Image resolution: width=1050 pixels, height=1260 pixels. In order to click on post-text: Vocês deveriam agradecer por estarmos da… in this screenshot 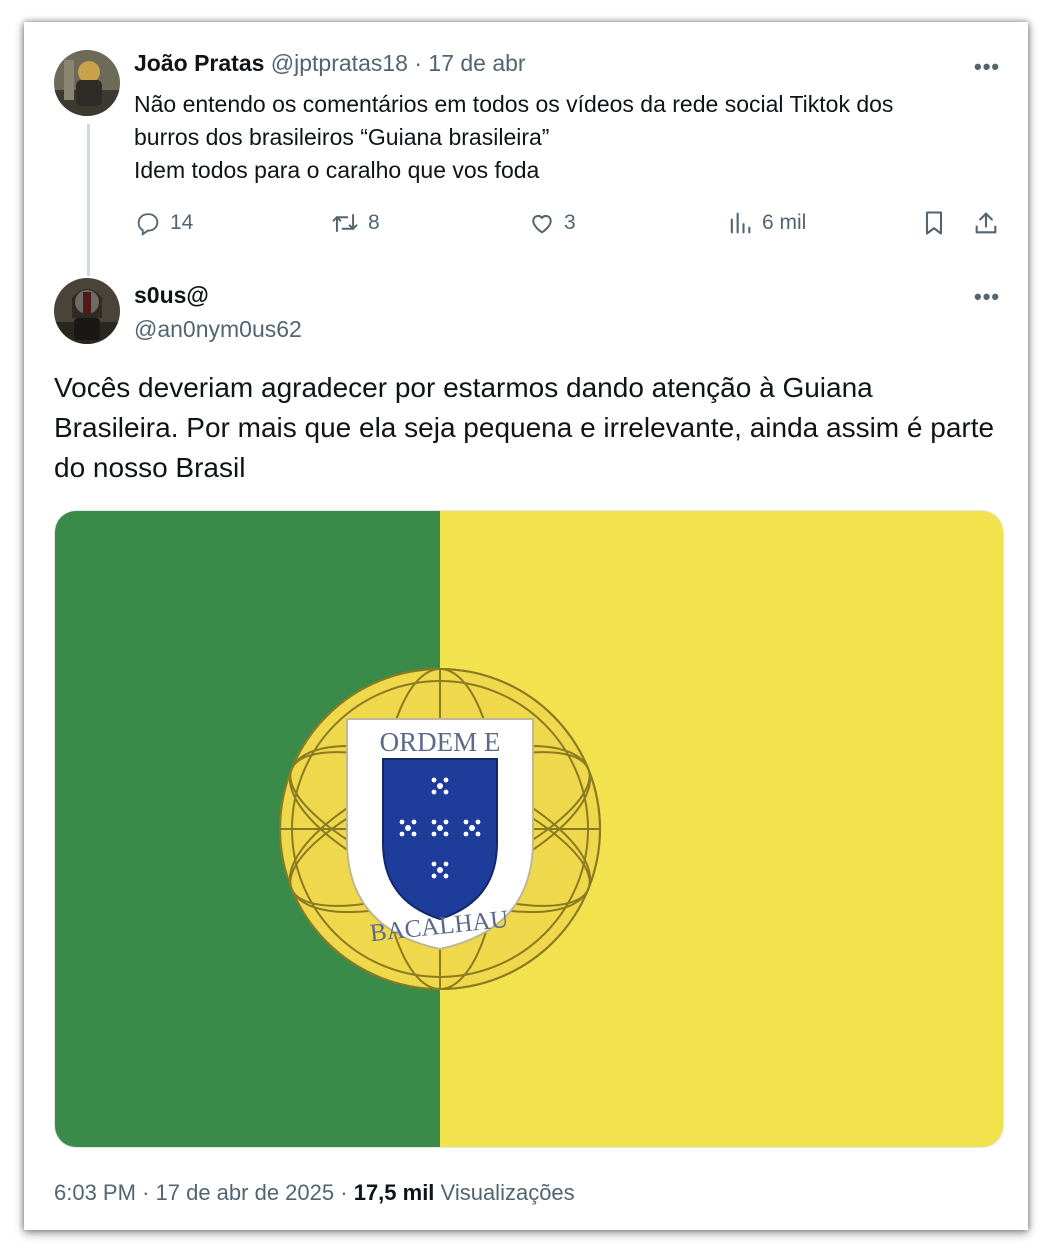, I will do `click(524, 427)`.